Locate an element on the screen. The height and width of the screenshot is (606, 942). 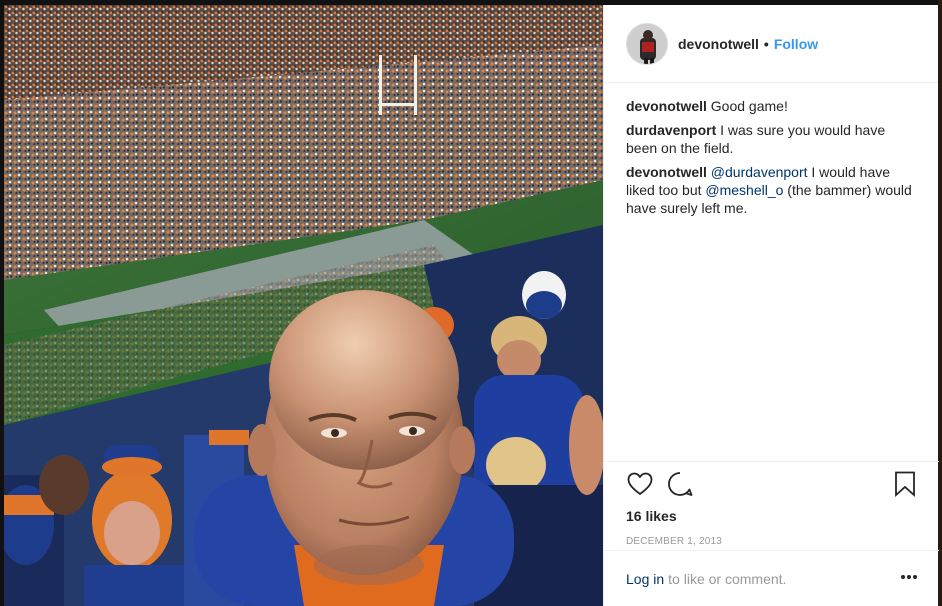
comment-mention-link: @durdavenport is located at coordinates (759, 172).